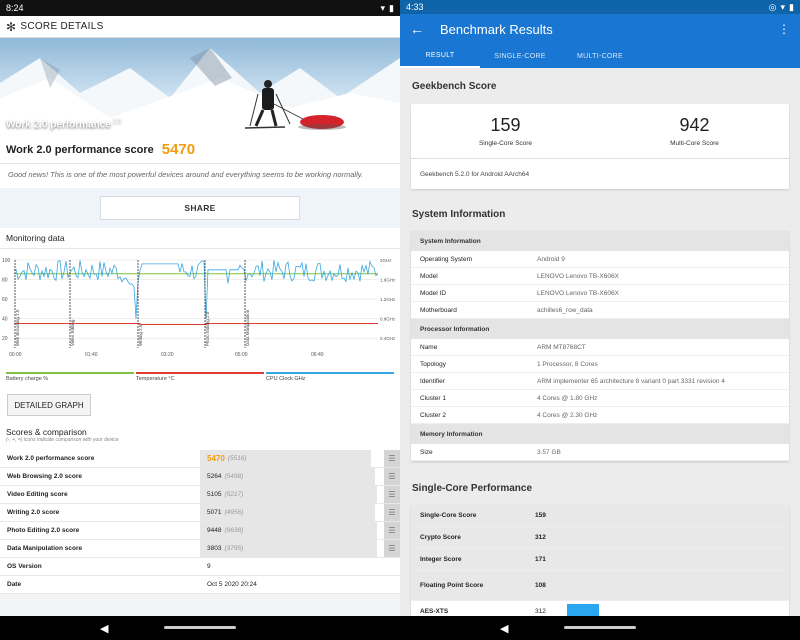 The image size is (800, 640). Describe the element at coordinates (5, 281) in the screenshot. I see `y-tick-label: 80` at that location.